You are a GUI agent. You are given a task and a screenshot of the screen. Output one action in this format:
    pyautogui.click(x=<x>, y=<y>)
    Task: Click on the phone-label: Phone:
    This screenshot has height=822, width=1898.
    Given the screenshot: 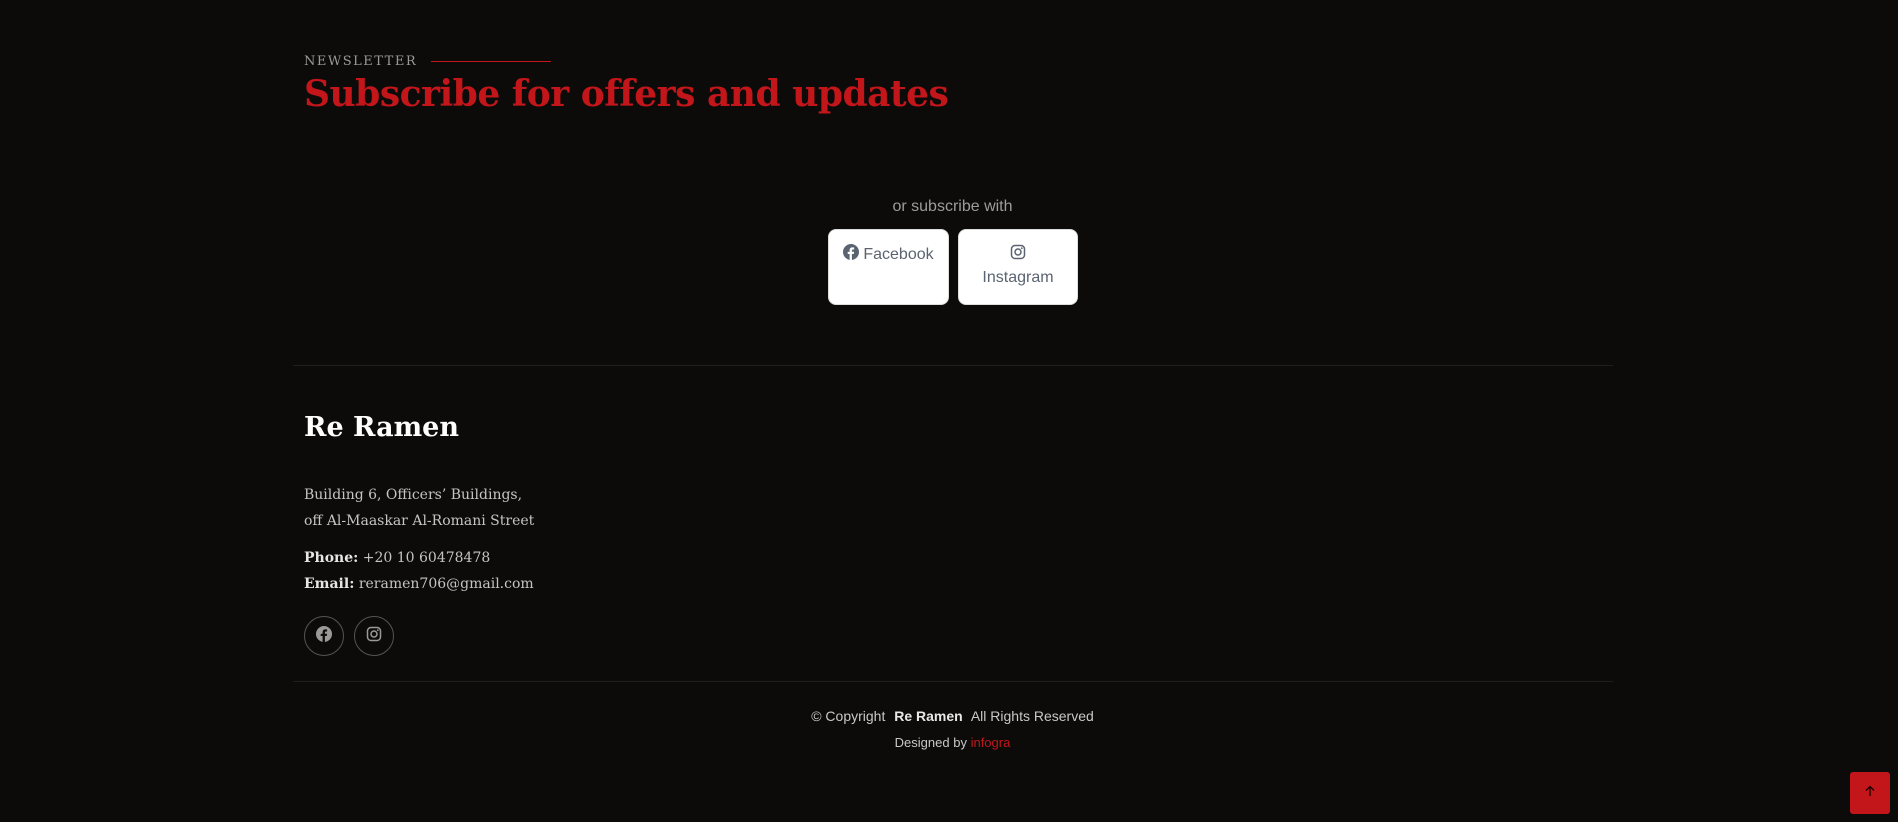 What is the action you would take?
    pyautogui.click(x=331, y=558)
    